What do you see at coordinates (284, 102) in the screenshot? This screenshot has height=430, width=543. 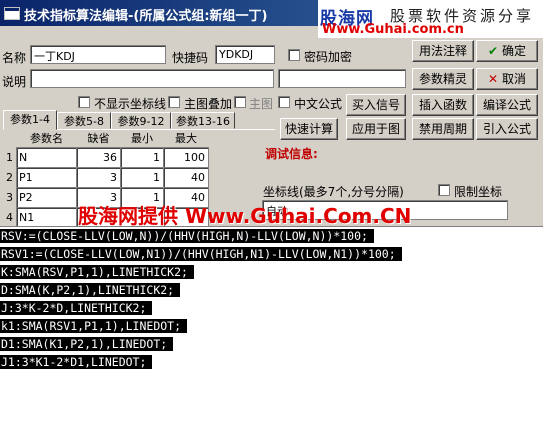 I see `chinese-formula-checkbox` at bounding box center [284, 102].